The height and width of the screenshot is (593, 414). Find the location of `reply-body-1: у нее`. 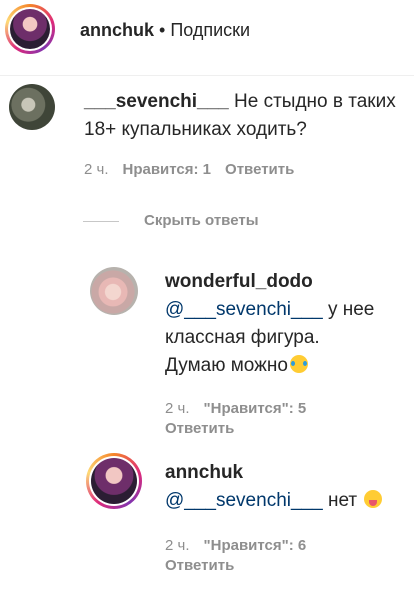

reply-body-1: у нее is located at coordinates (348, 309).